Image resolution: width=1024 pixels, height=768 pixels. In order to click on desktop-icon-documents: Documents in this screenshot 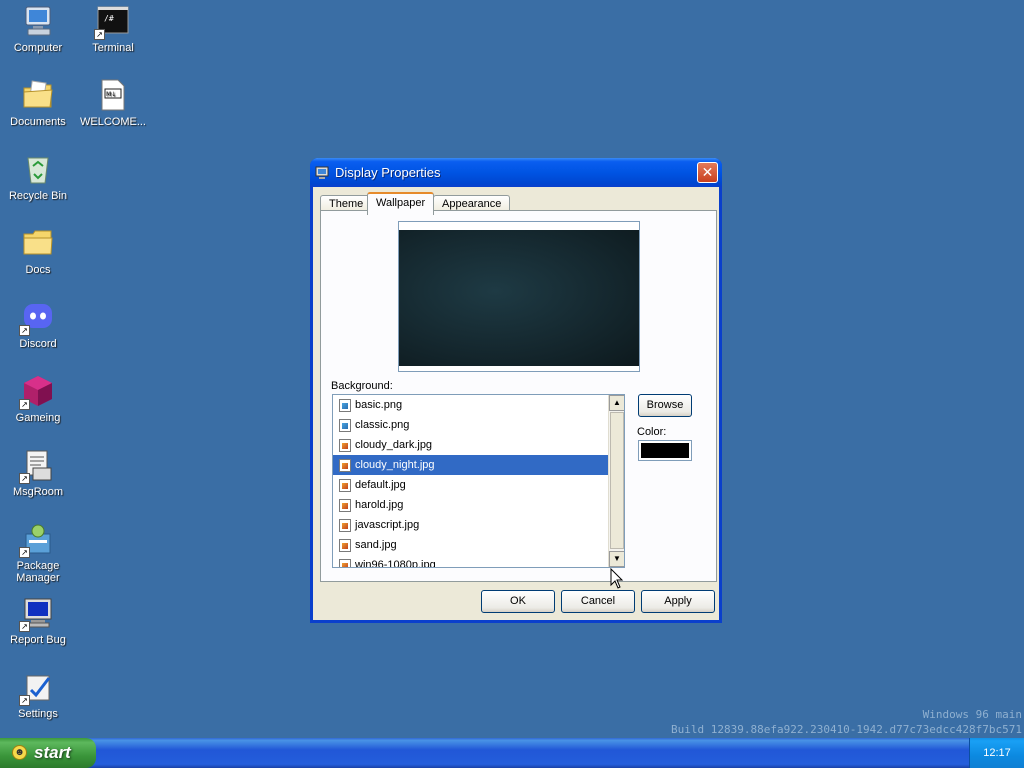, I will do `click(38, 103)`.